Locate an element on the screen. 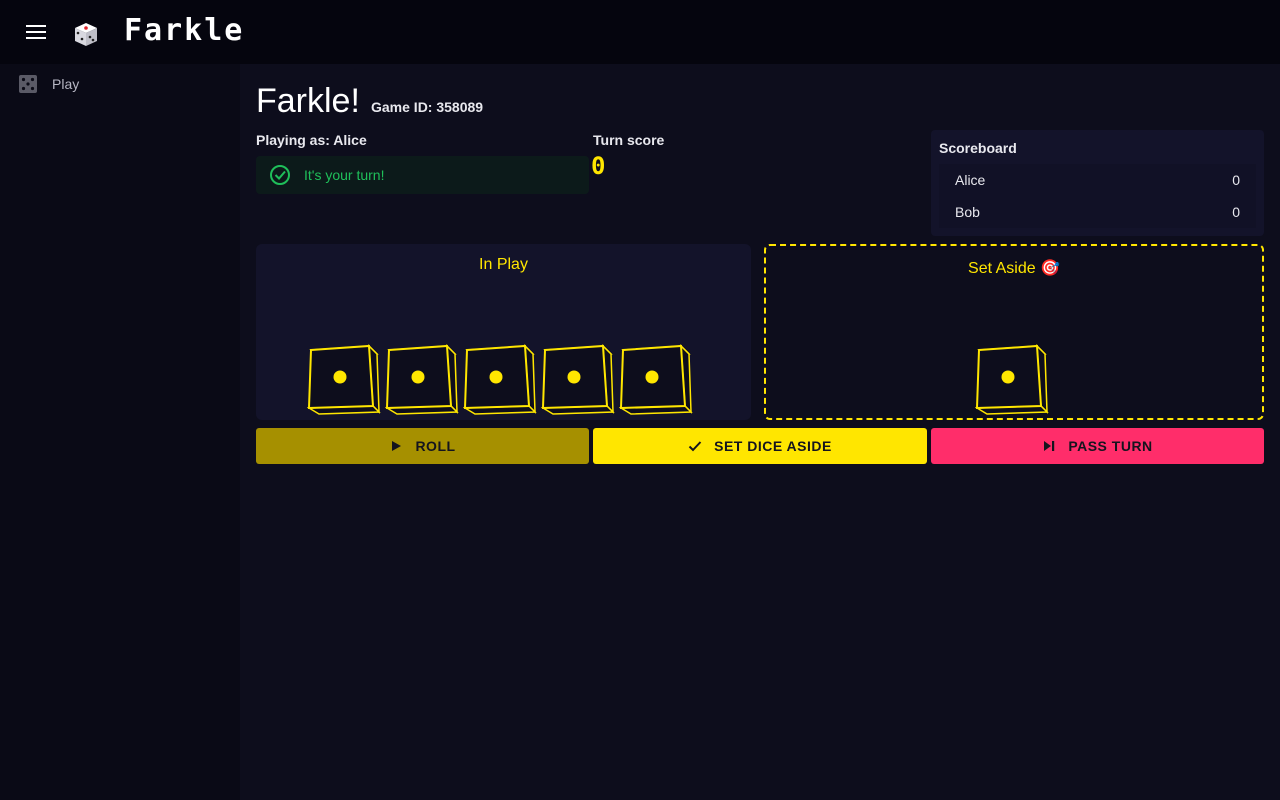  page-title: Farkle! is located at coordinates (308, 101).